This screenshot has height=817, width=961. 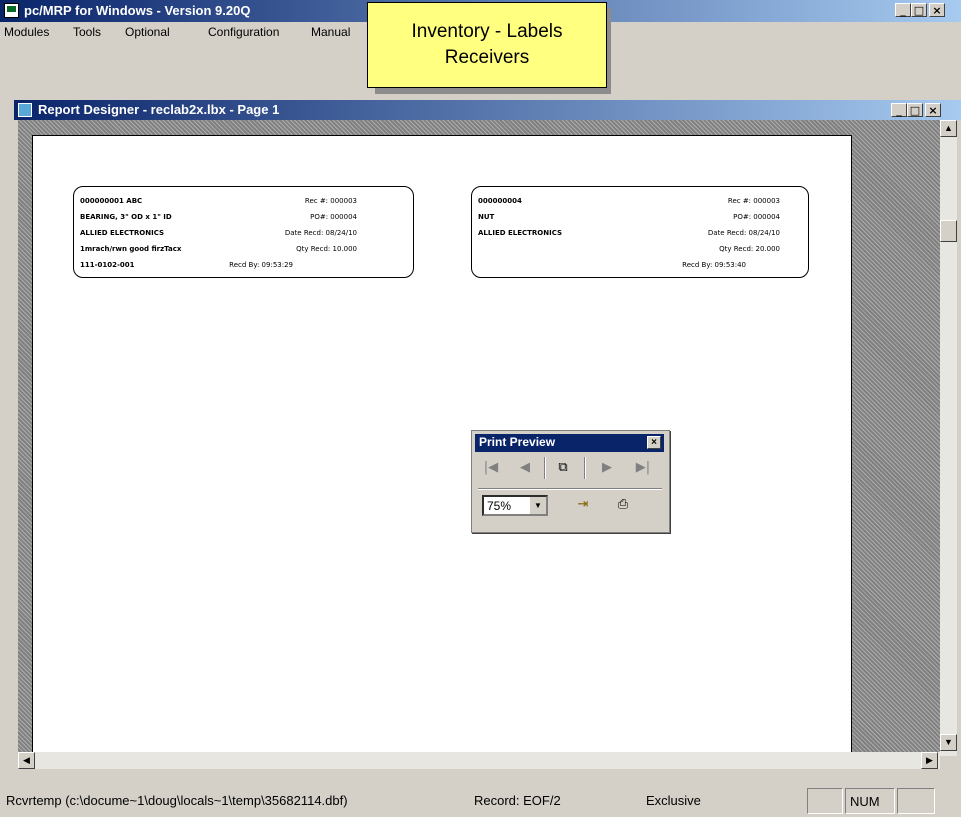 I want to click on print-preview-title: Print Preview, so click(x=517, y=442).